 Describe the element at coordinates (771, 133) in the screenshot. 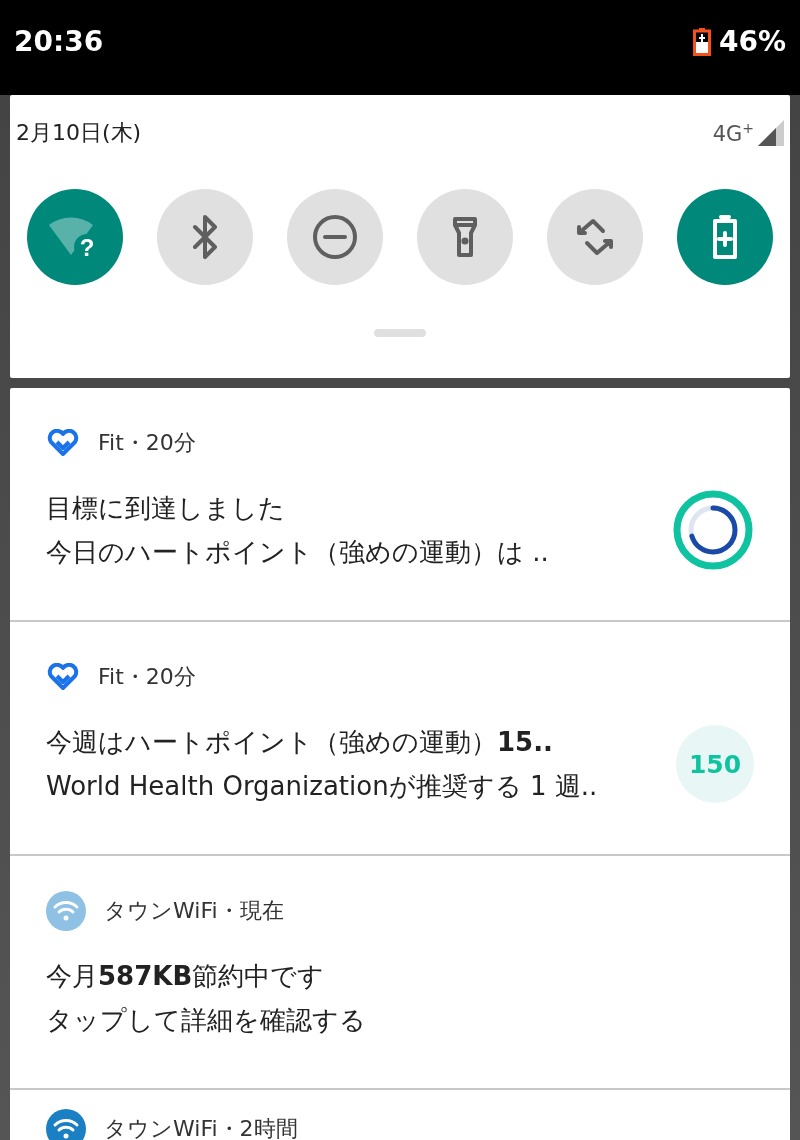

I see `signal-icon` at that location.